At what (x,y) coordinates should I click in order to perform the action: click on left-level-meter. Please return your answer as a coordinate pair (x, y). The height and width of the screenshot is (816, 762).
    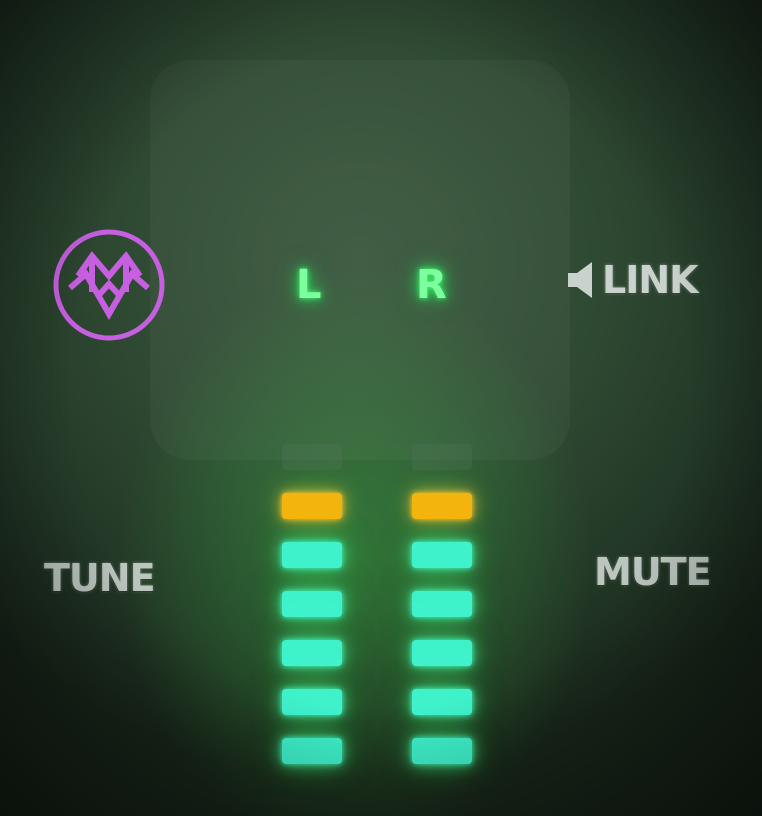
    Looking at the image, I should click on (313, 612).